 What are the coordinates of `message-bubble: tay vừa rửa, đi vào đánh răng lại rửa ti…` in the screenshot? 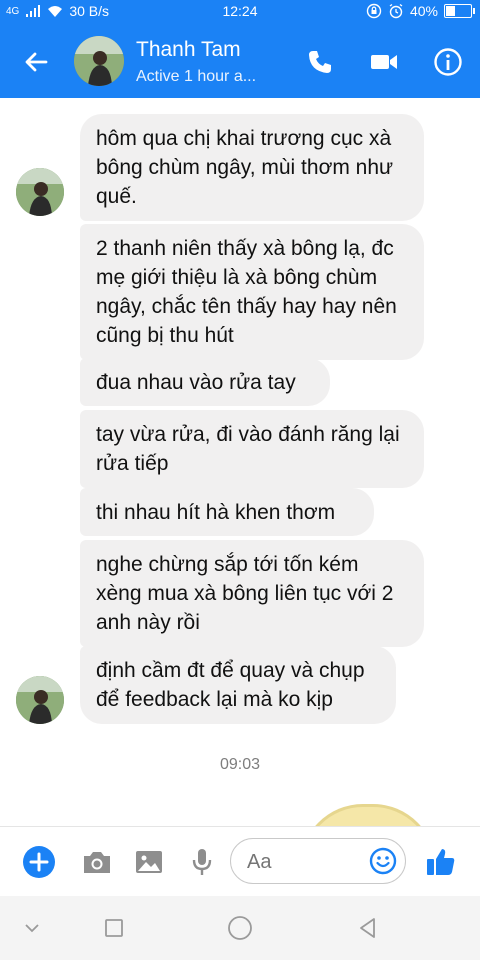 It's located at (252, 449).